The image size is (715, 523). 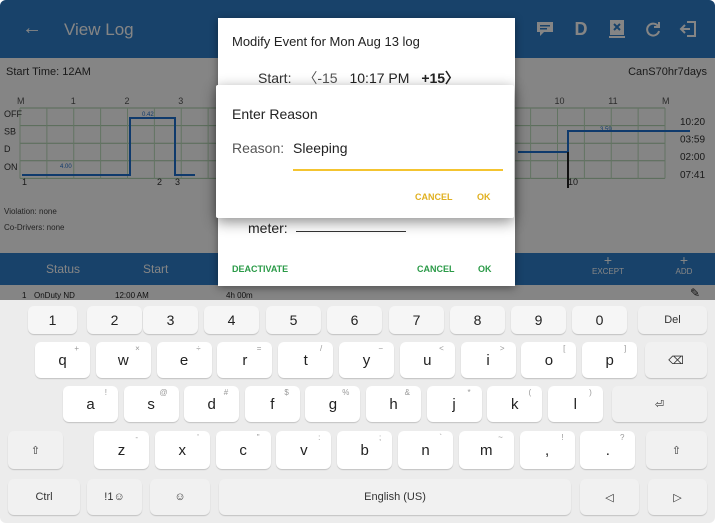 What do you see at coordinates (488, 360) in the screenshot?
I see `key-i: i >` at bounding box center [488, 360].